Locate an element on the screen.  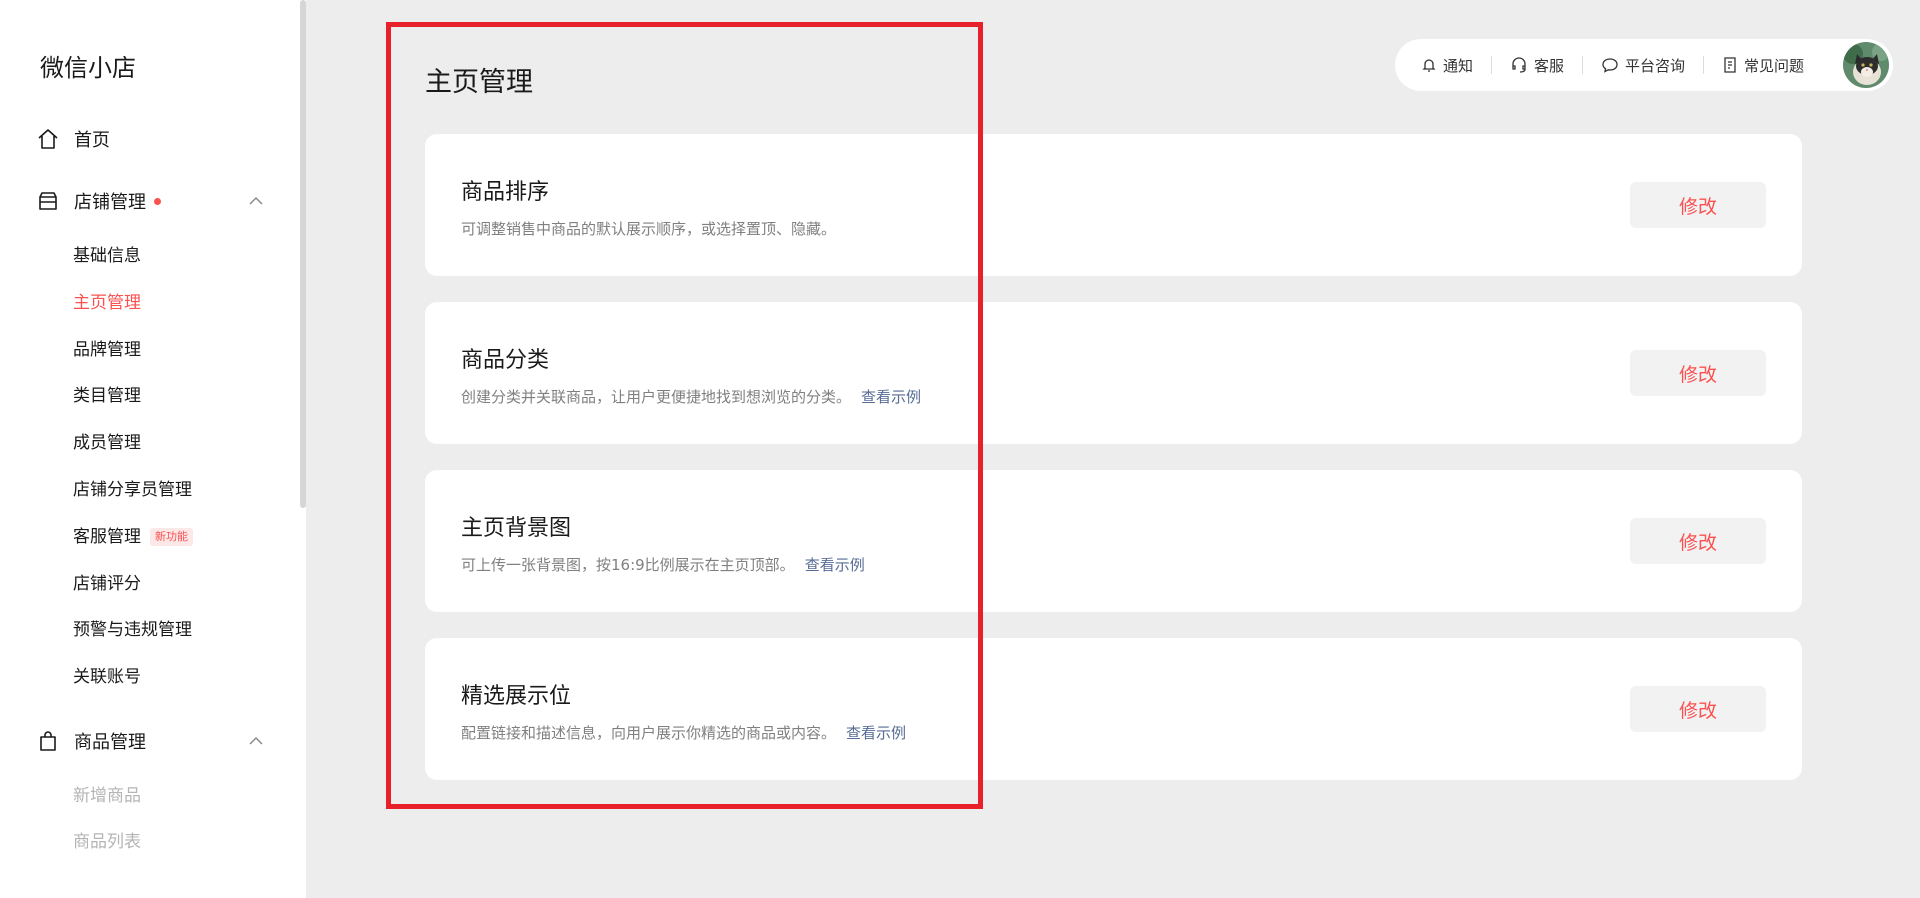
sidebar-item-label: 店铺管理 is located at coordinates (110, 202).